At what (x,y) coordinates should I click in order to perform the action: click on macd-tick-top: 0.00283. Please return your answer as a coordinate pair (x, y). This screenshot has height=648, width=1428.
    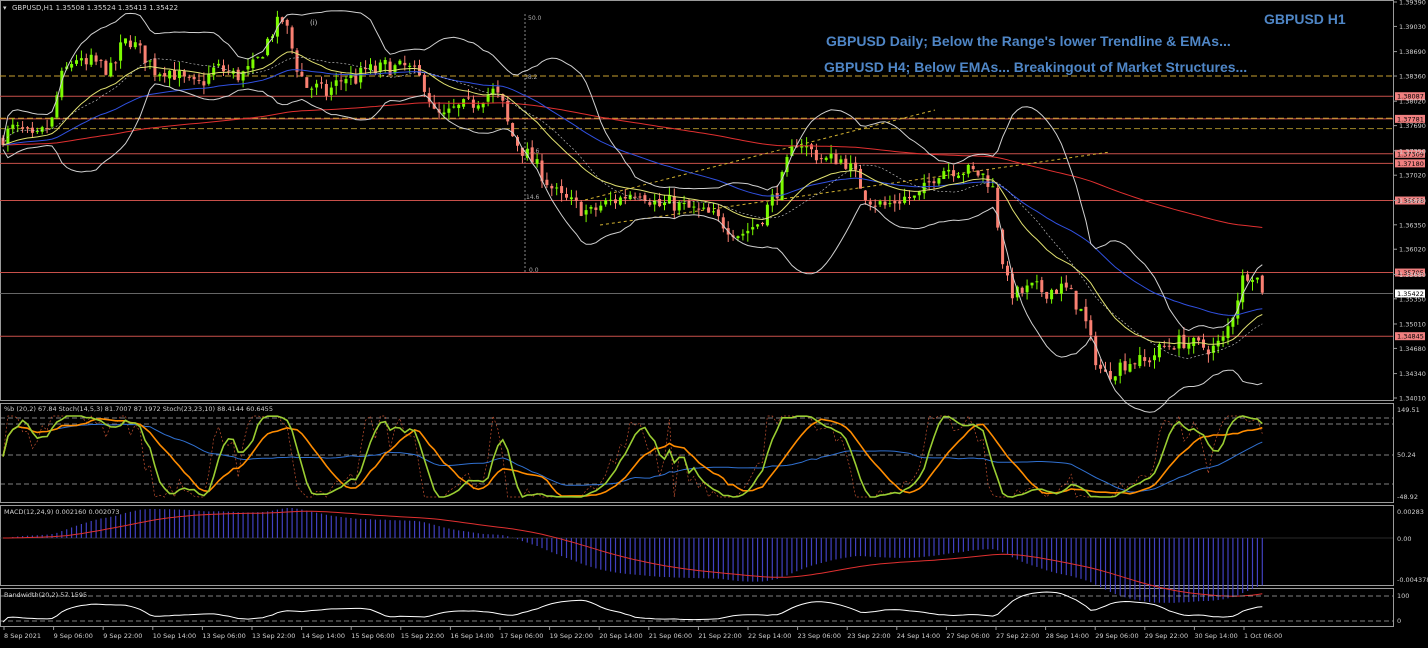
    Looking at the image, I should click on (1410, 512).